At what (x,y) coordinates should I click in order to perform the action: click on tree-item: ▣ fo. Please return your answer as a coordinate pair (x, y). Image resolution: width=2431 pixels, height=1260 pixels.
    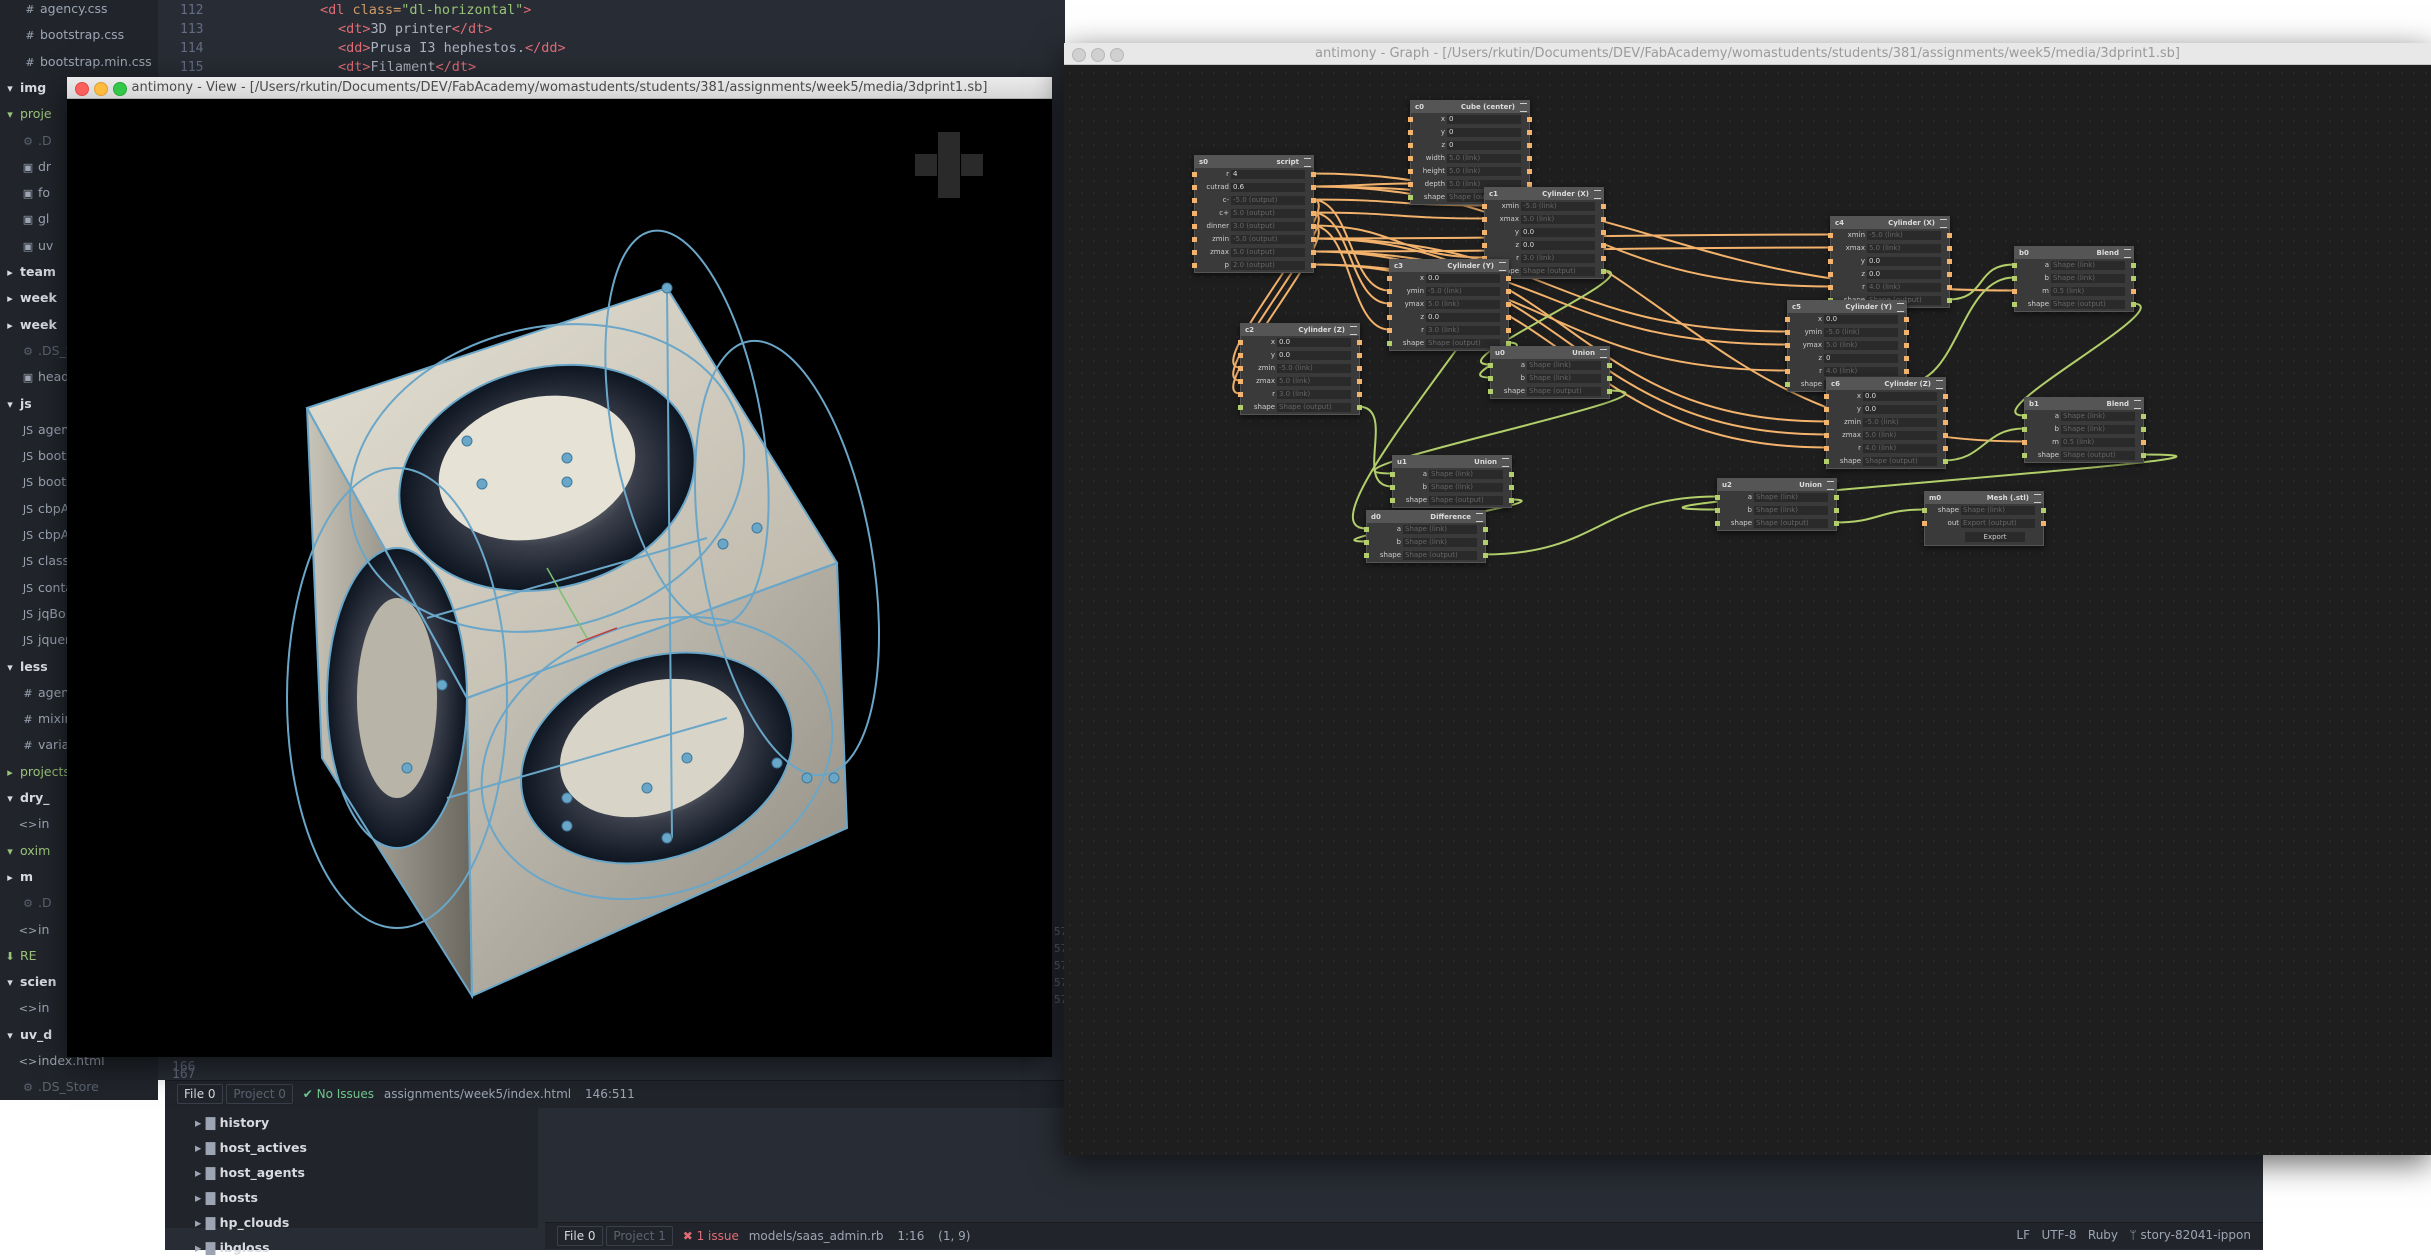
    Looking at the image, I should click on (25, 193).